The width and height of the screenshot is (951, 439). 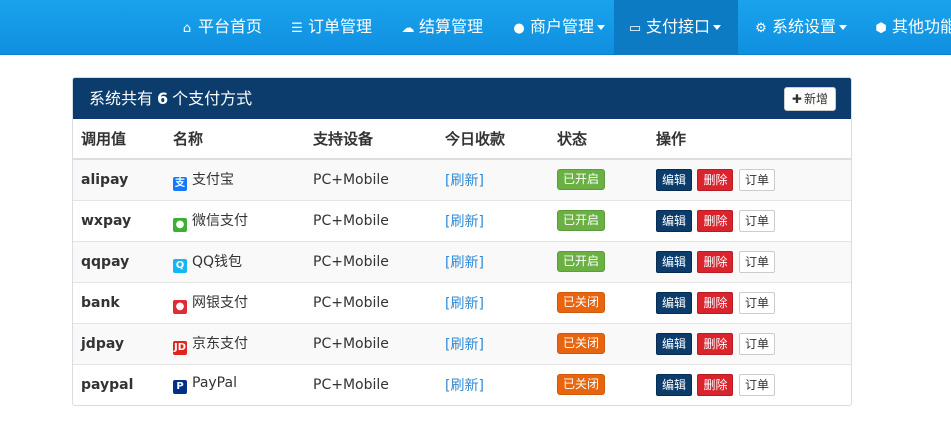 What do you see at coordinates (213, 179) in the screenshot?
I see `row-name-label: 支付宝` at bounding box center [213, 179].